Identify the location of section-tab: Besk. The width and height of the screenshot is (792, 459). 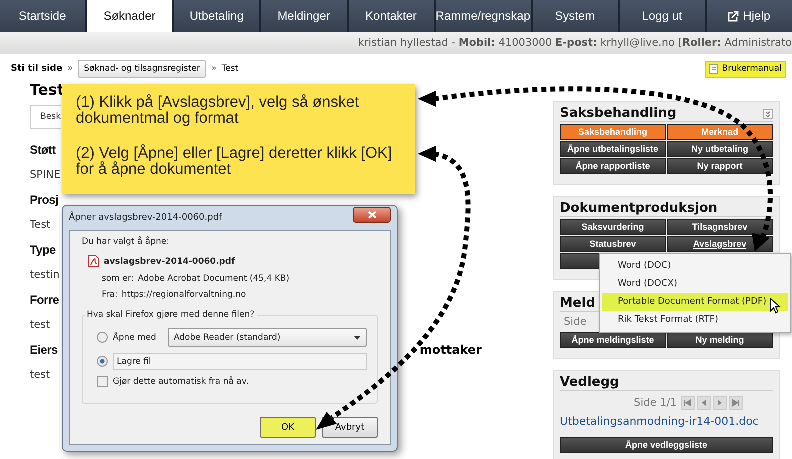
(45, 117).